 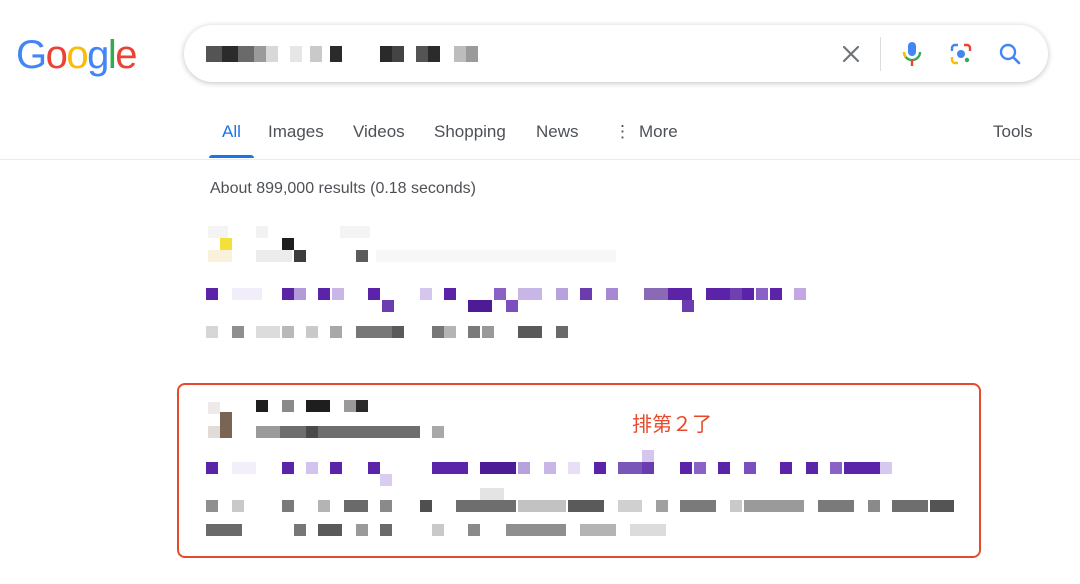 What do you see at coordinates (262, 232) in the screenshot?
I see `result-1-site-name` at bounding box center [262, 232].